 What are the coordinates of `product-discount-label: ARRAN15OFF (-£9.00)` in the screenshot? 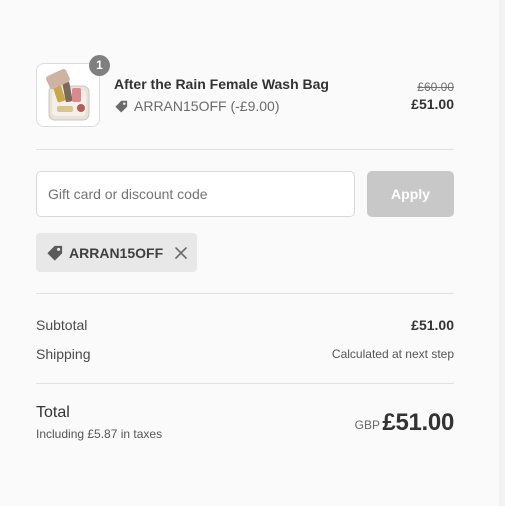 It's located at (207, 106).